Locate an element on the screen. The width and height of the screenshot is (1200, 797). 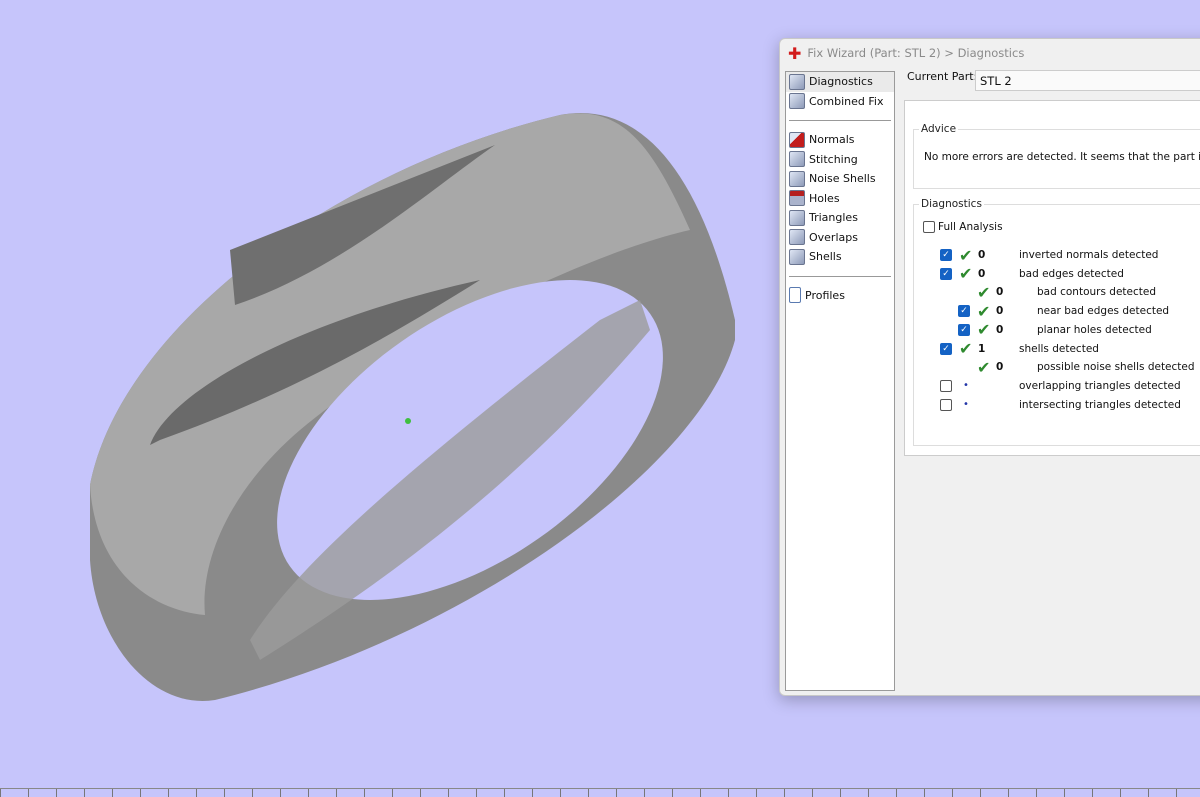
advice-legend: Advice is located at coordinates (939, 129).